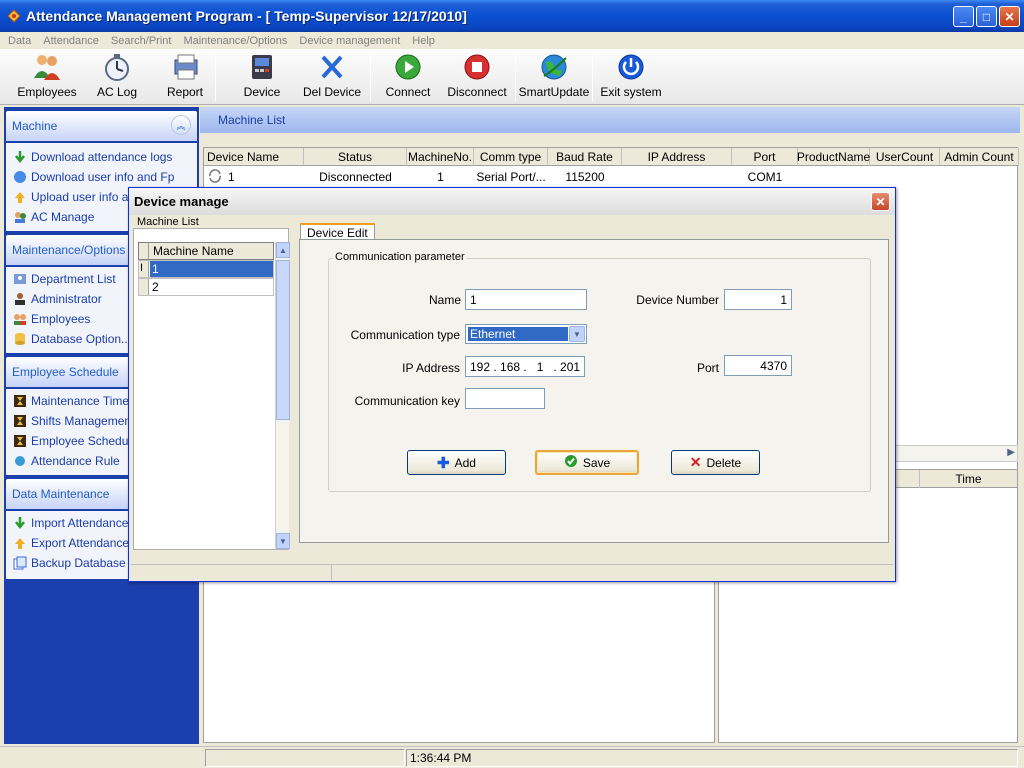 The image size is (1024, 768). Describe the element at coordinates (101, 177) in the screenshot. I see `sidebar-item-download-user-info: Download user info and Fp` at that location.